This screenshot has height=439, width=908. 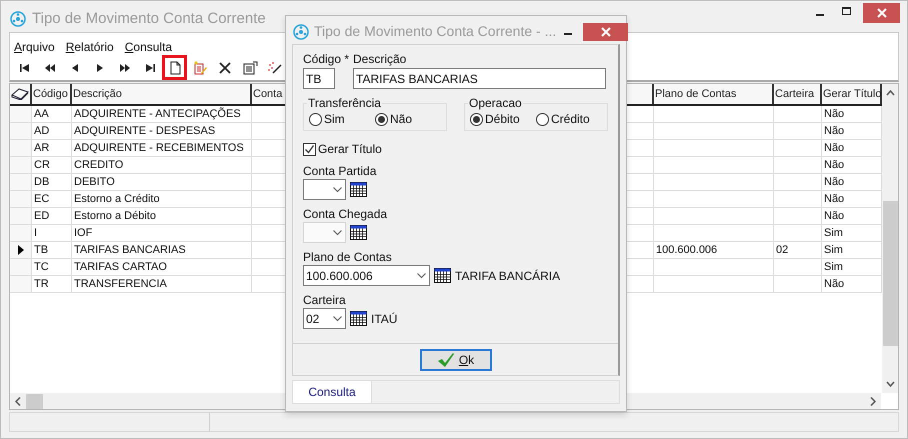 What do you see at coordinates (348, 257) in the screenshot?
I see `field-label: Plano de Contas` at bounding box center [348, 257].